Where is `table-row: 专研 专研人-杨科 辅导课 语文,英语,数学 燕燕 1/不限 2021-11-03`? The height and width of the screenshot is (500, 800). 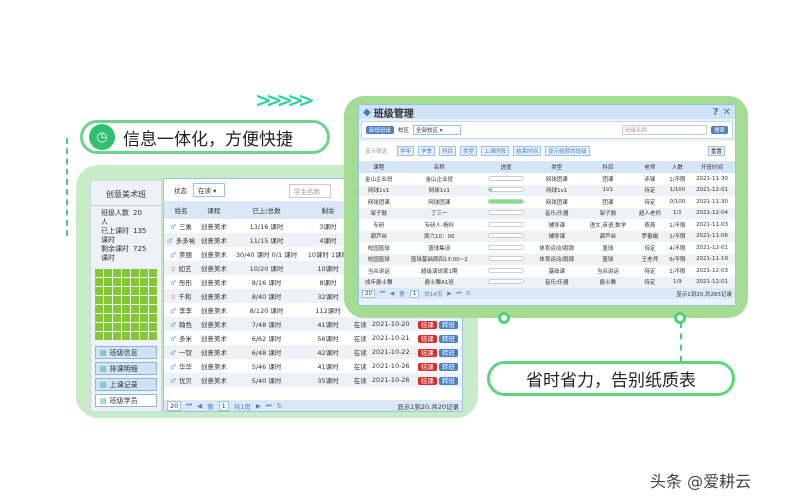 table-row: 专研 专研人-杨科 辅导课 语文,英语,数学 燕燕 1/不限 2021-11-03 is located at coordinates (547, 225).